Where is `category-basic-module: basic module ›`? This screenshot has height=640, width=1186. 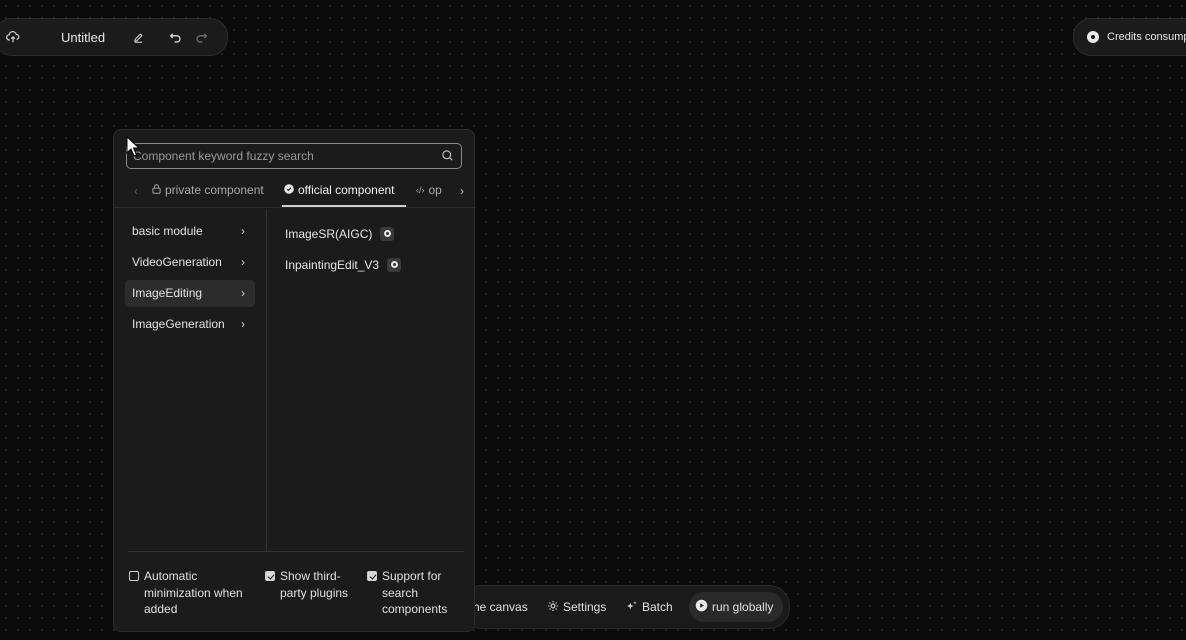
category-basic-module: basic module › is located at coordinates (190, 230).